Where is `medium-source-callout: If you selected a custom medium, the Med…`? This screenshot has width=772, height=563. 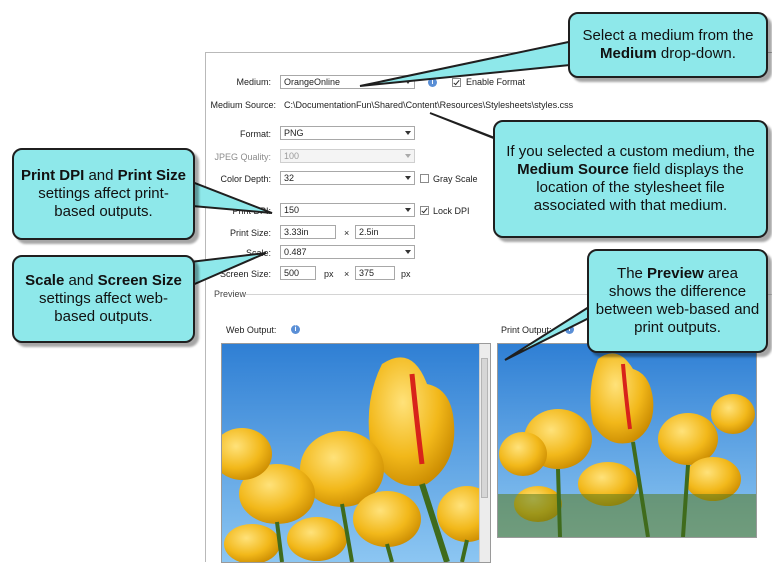 medium-source-callout: If you selected a custom medium, the Med… is located at coordinates (630, 179).